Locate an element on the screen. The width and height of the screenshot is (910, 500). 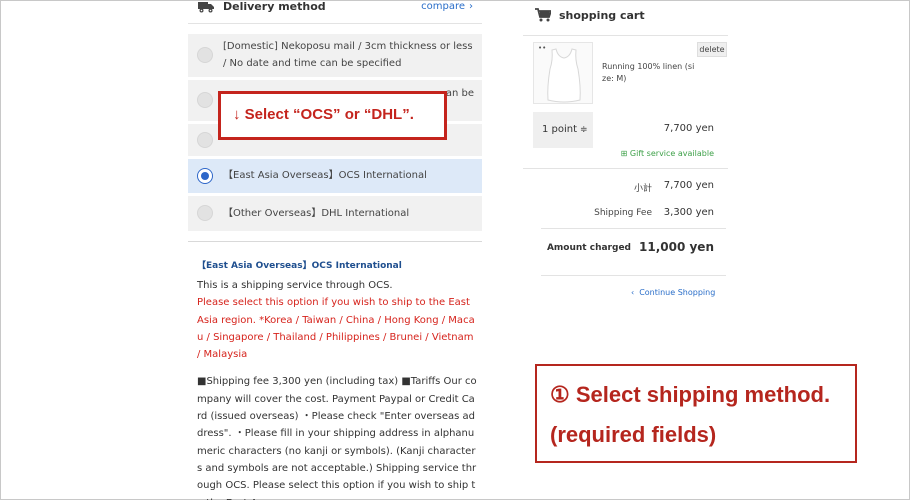
total-value: 11,000 yen is located at coordinates (676, 247).